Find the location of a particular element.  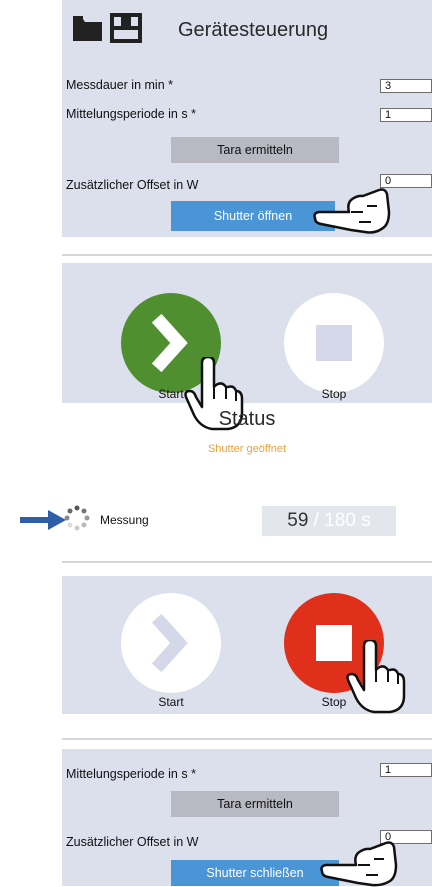

stop-button is located at coordinates (334, 343).